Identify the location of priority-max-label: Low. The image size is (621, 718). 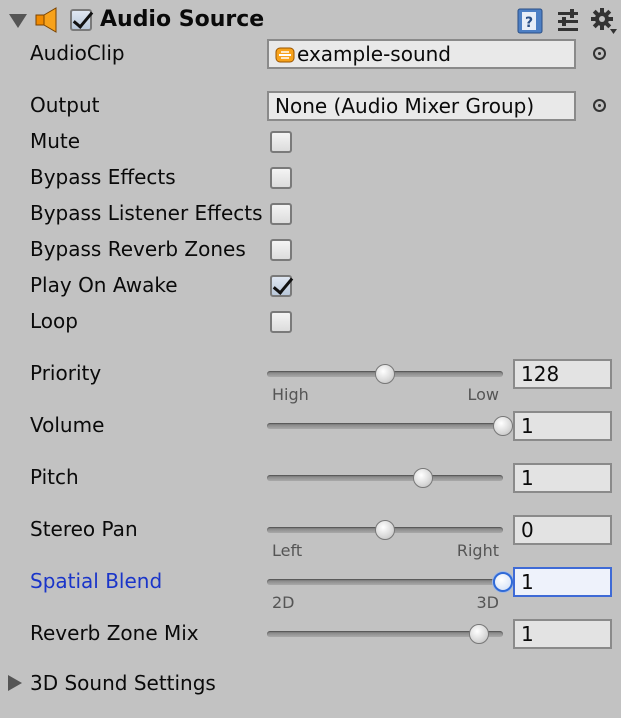
(483, 394).